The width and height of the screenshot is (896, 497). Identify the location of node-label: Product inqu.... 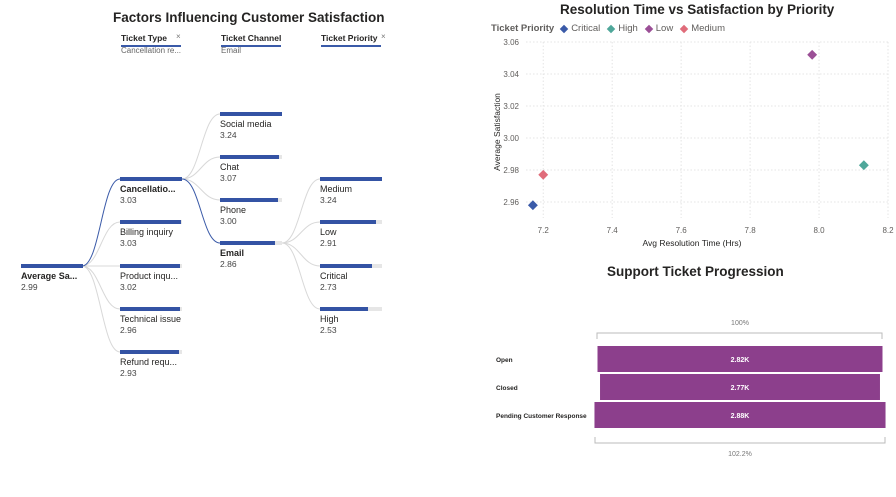
(149, 276).